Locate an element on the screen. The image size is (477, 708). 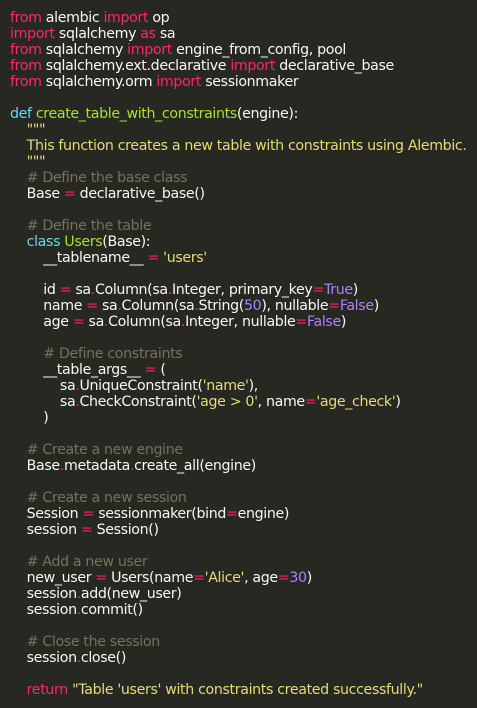
code-token-comment: # Create a new session is located at coordinates (106, 498).